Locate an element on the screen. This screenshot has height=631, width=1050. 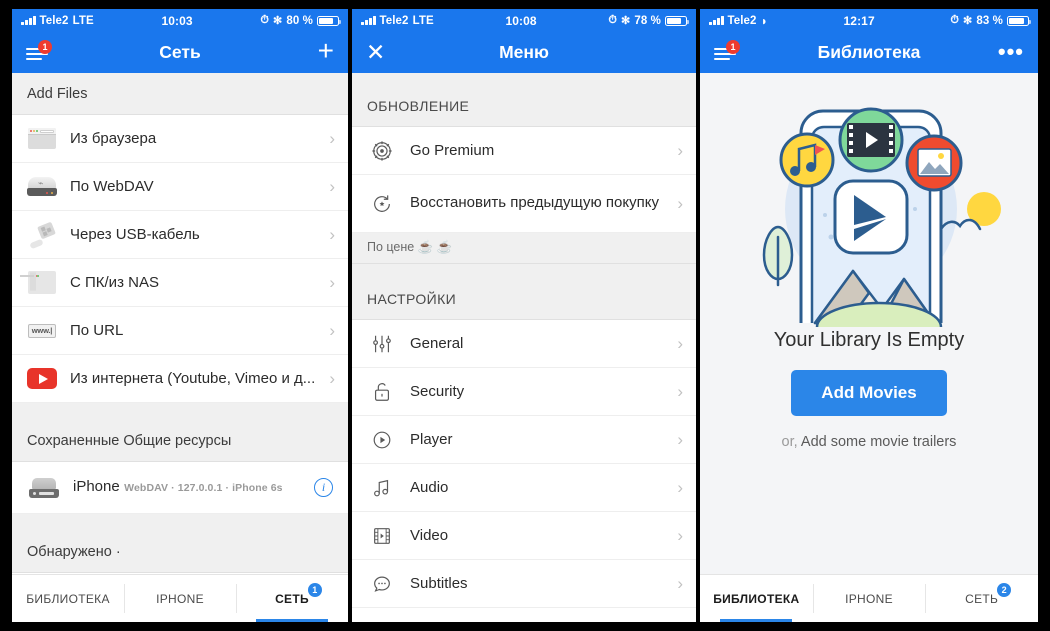
list-icon is located at coordinates (382, 621).